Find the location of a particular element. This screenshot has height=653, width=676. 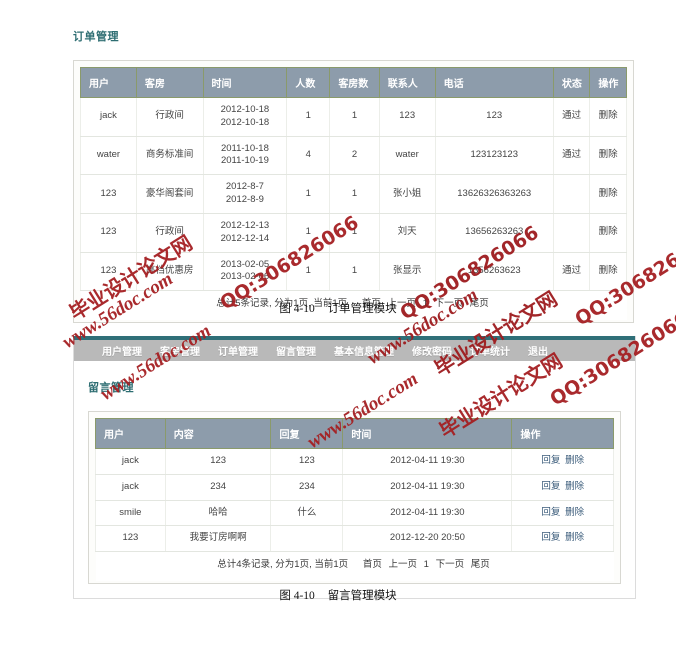

cell-time: 2012-10-18 2012-10-18 is located at coordinates (245, 117).